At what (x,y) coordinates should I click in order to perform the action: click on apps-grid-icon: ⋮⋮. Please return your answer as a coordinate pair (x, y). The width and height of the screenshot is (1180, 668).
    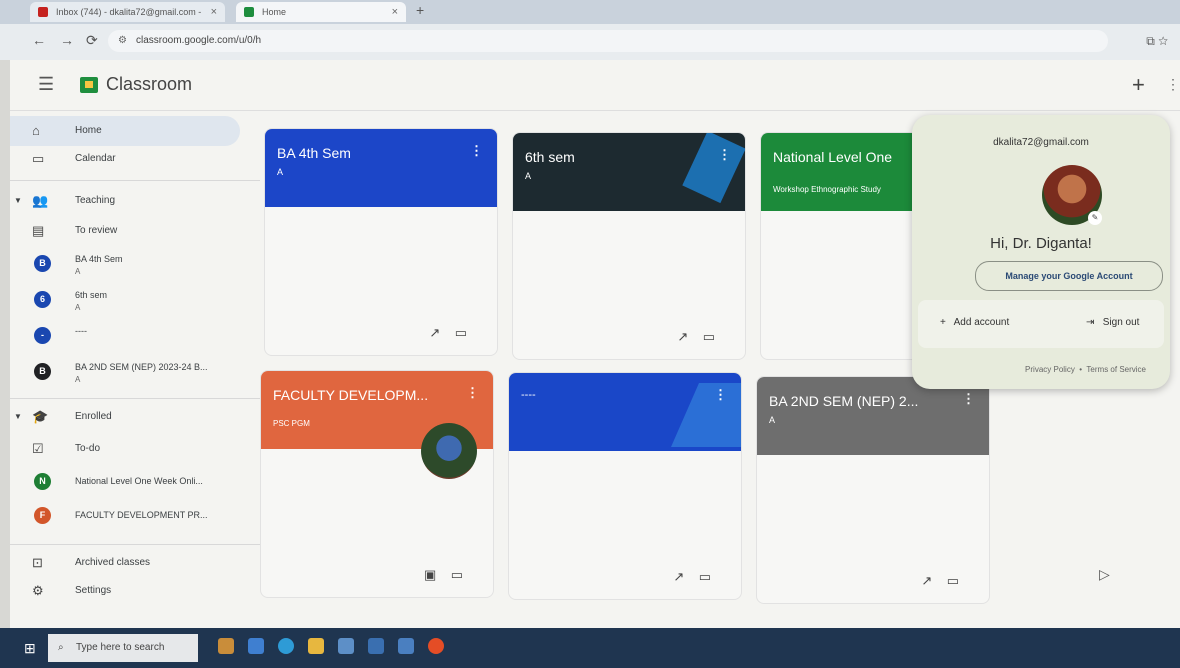
    Looking at the image, I should click on (1173, 84).